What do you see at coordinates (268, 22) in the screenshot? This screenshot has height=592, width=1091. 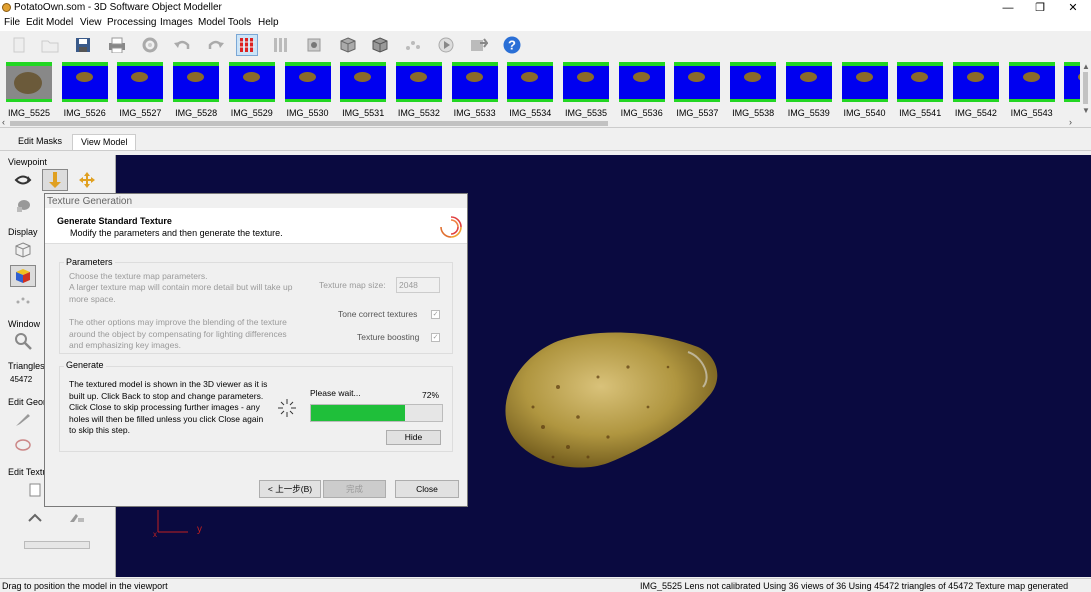 I see `menu-help: Help` at bounding box center [268, 22].